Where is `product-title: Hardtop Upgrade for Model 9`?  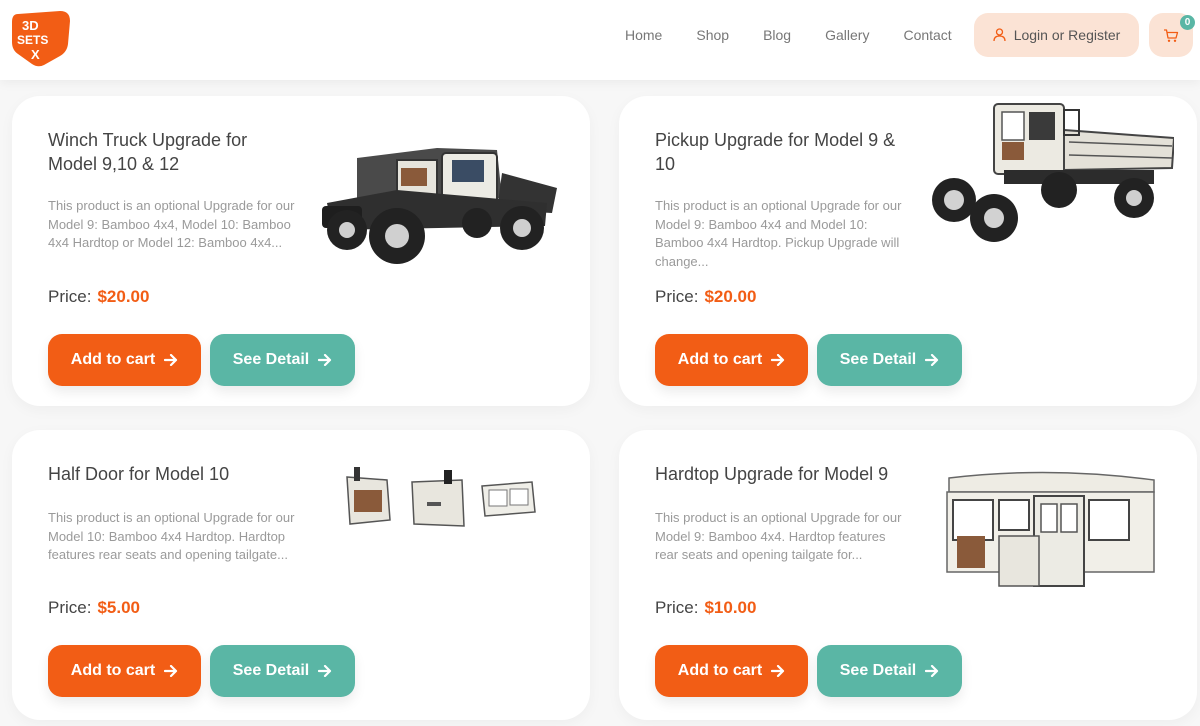 product-title: Hardtop Upgrade for Model 9 is located at coordinates (780, 474).